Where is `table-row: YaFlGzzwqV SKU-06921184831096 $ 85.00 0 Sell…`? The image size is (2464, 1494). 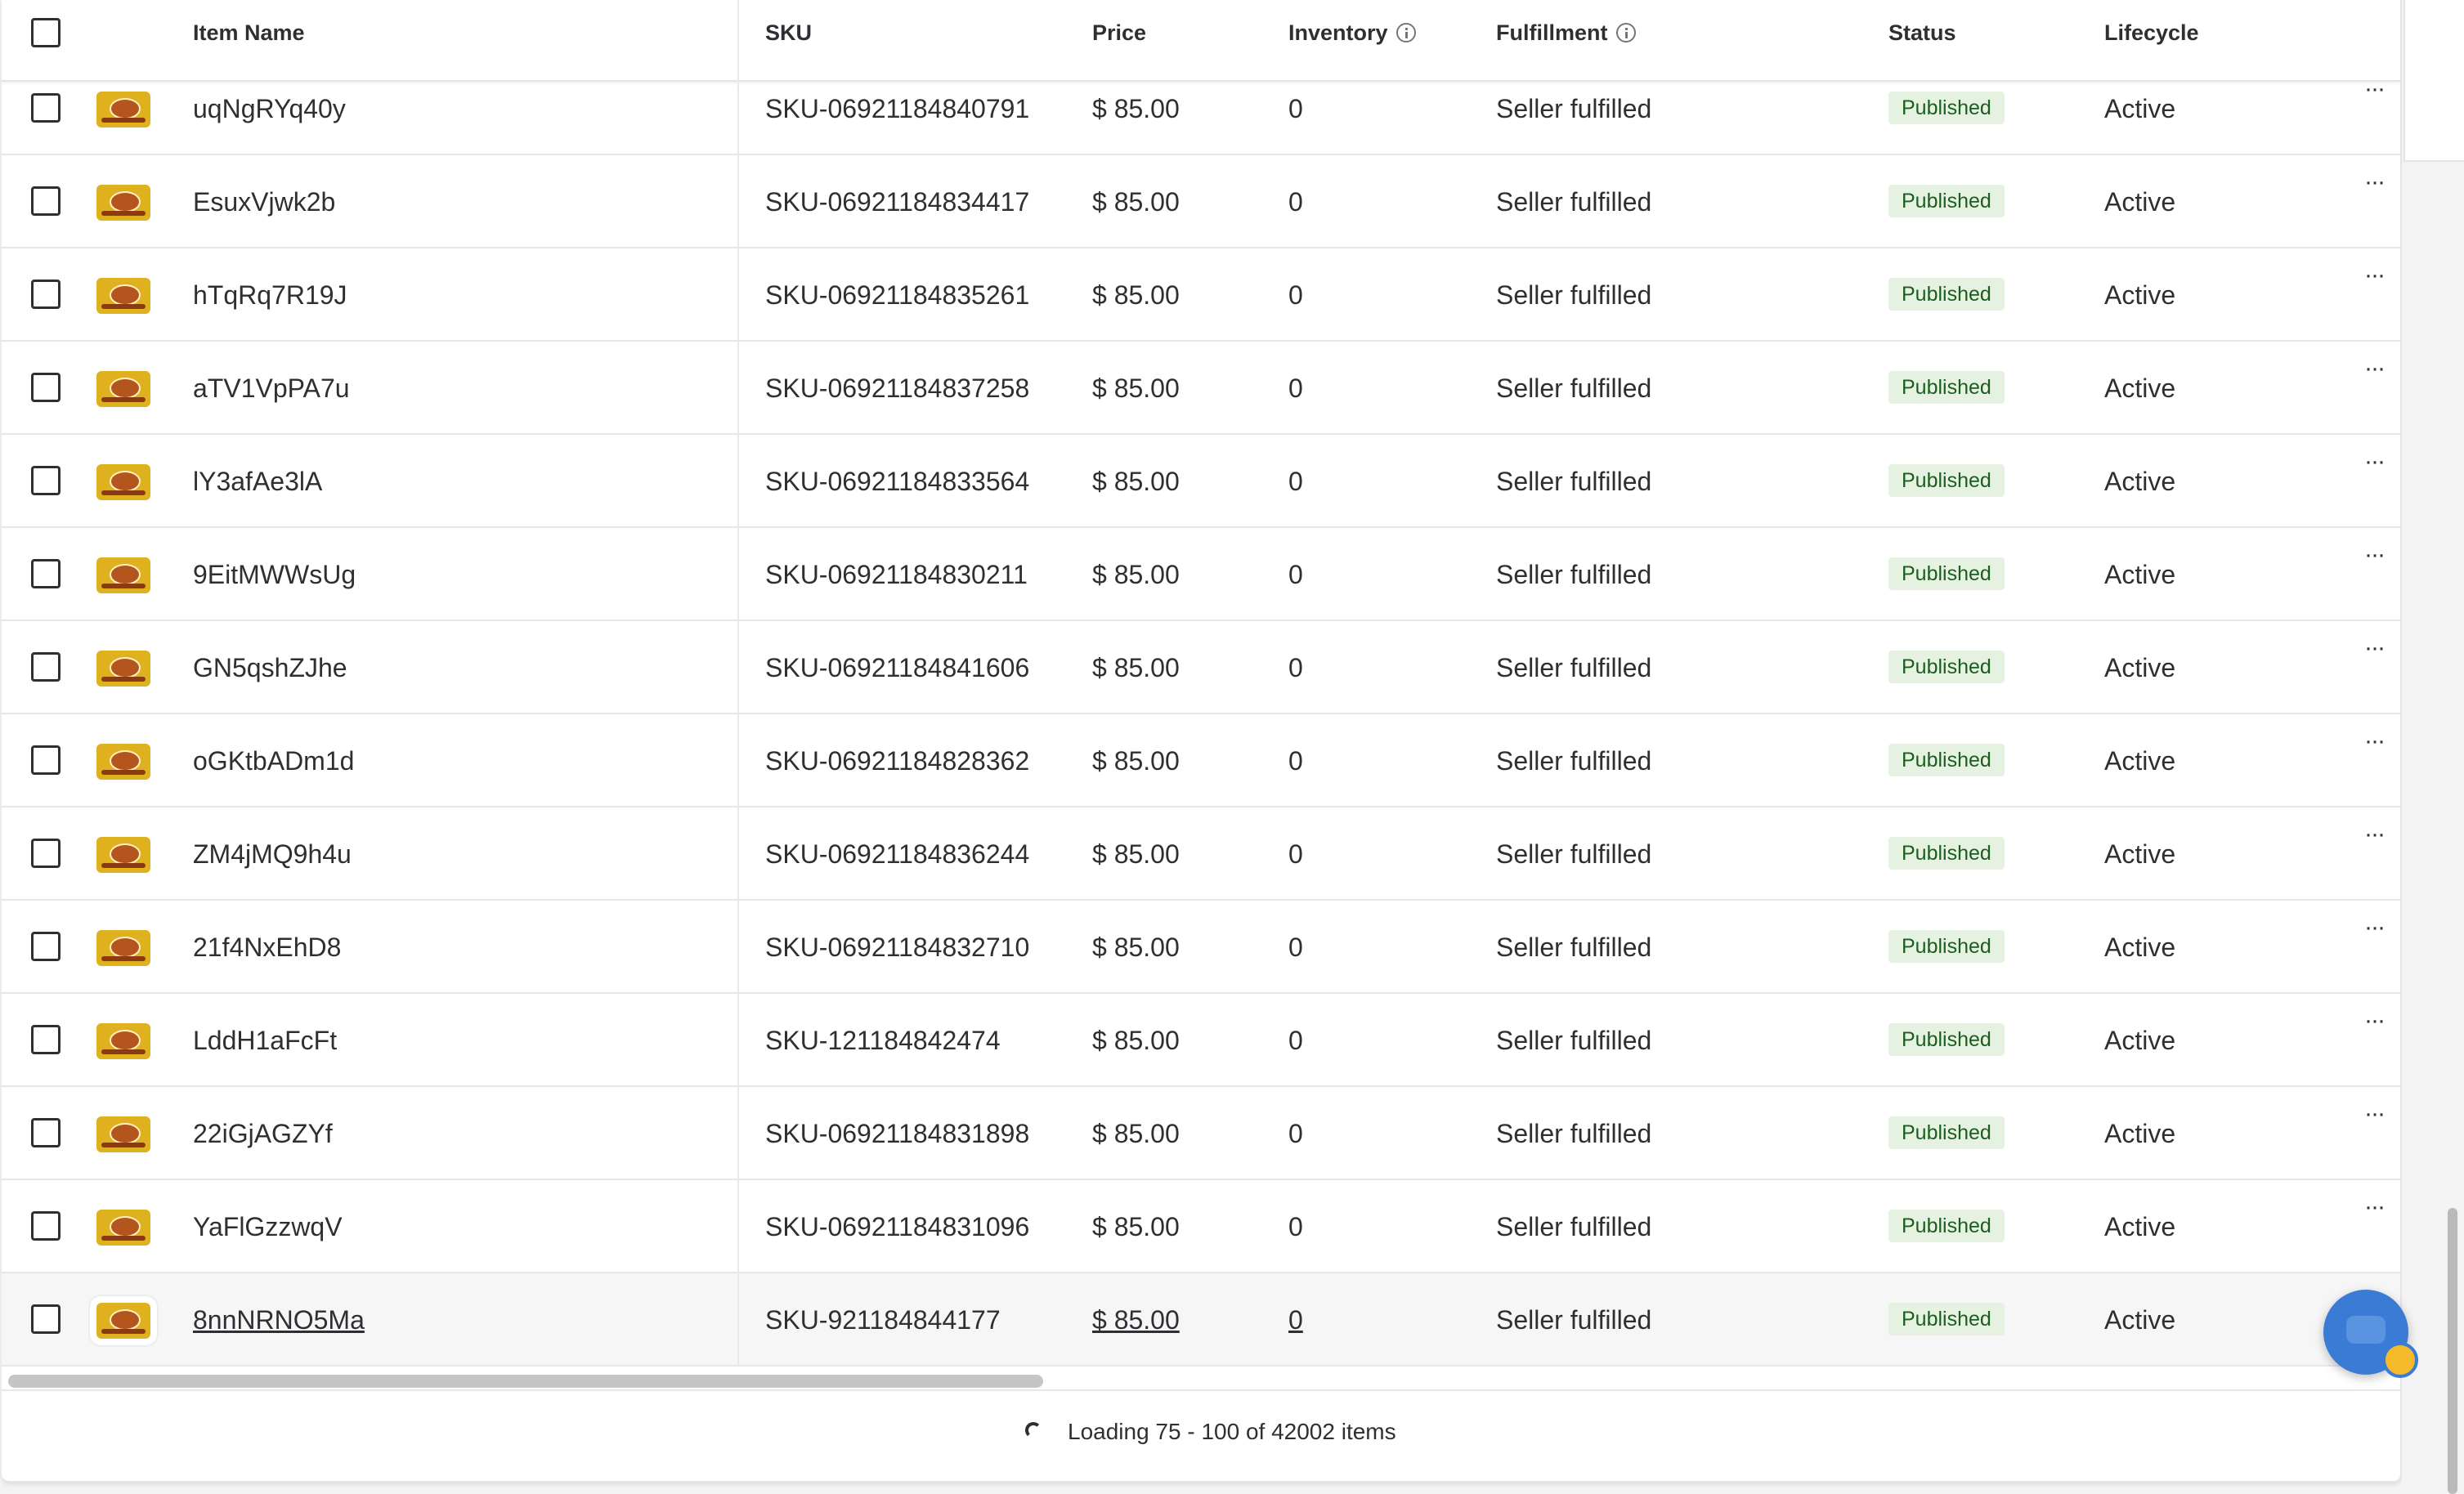
table-row: YaFlGzzwqV SKU-06921184831096 $ 85.00 0 Sell… is located at coordinates (1201, 1226).